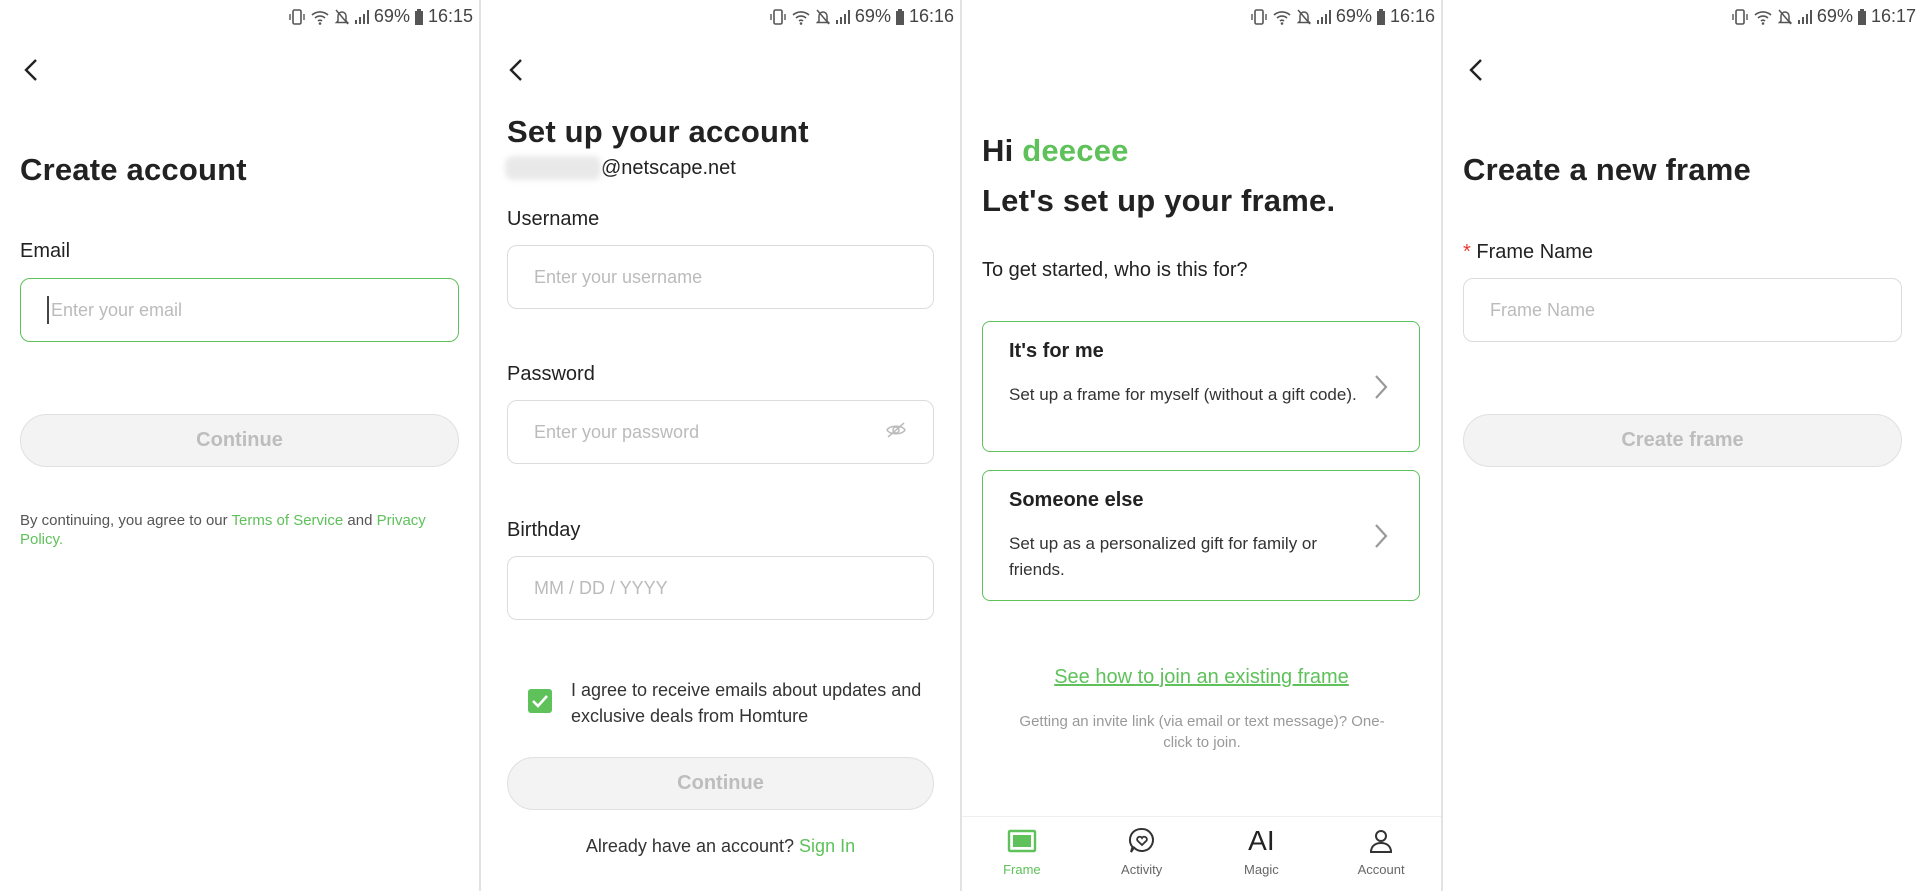 The height and width of the screenshot is (891, 1920). What do you see at coordinates (553, 168) in the screenshot?
I see `redacted-email-blur` at bounding box center [553, 168].